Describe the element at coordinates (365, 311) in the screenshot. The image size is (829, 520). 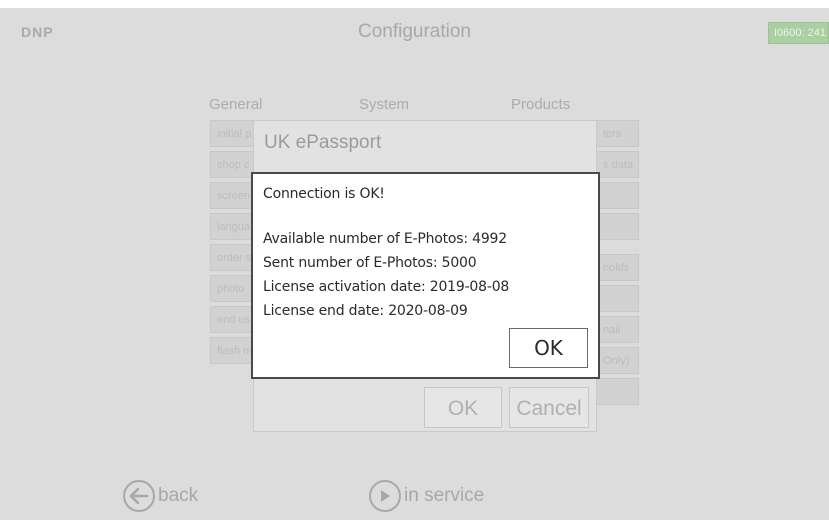
I see `license-end-text: License end date: 2020-08-09` at that location.